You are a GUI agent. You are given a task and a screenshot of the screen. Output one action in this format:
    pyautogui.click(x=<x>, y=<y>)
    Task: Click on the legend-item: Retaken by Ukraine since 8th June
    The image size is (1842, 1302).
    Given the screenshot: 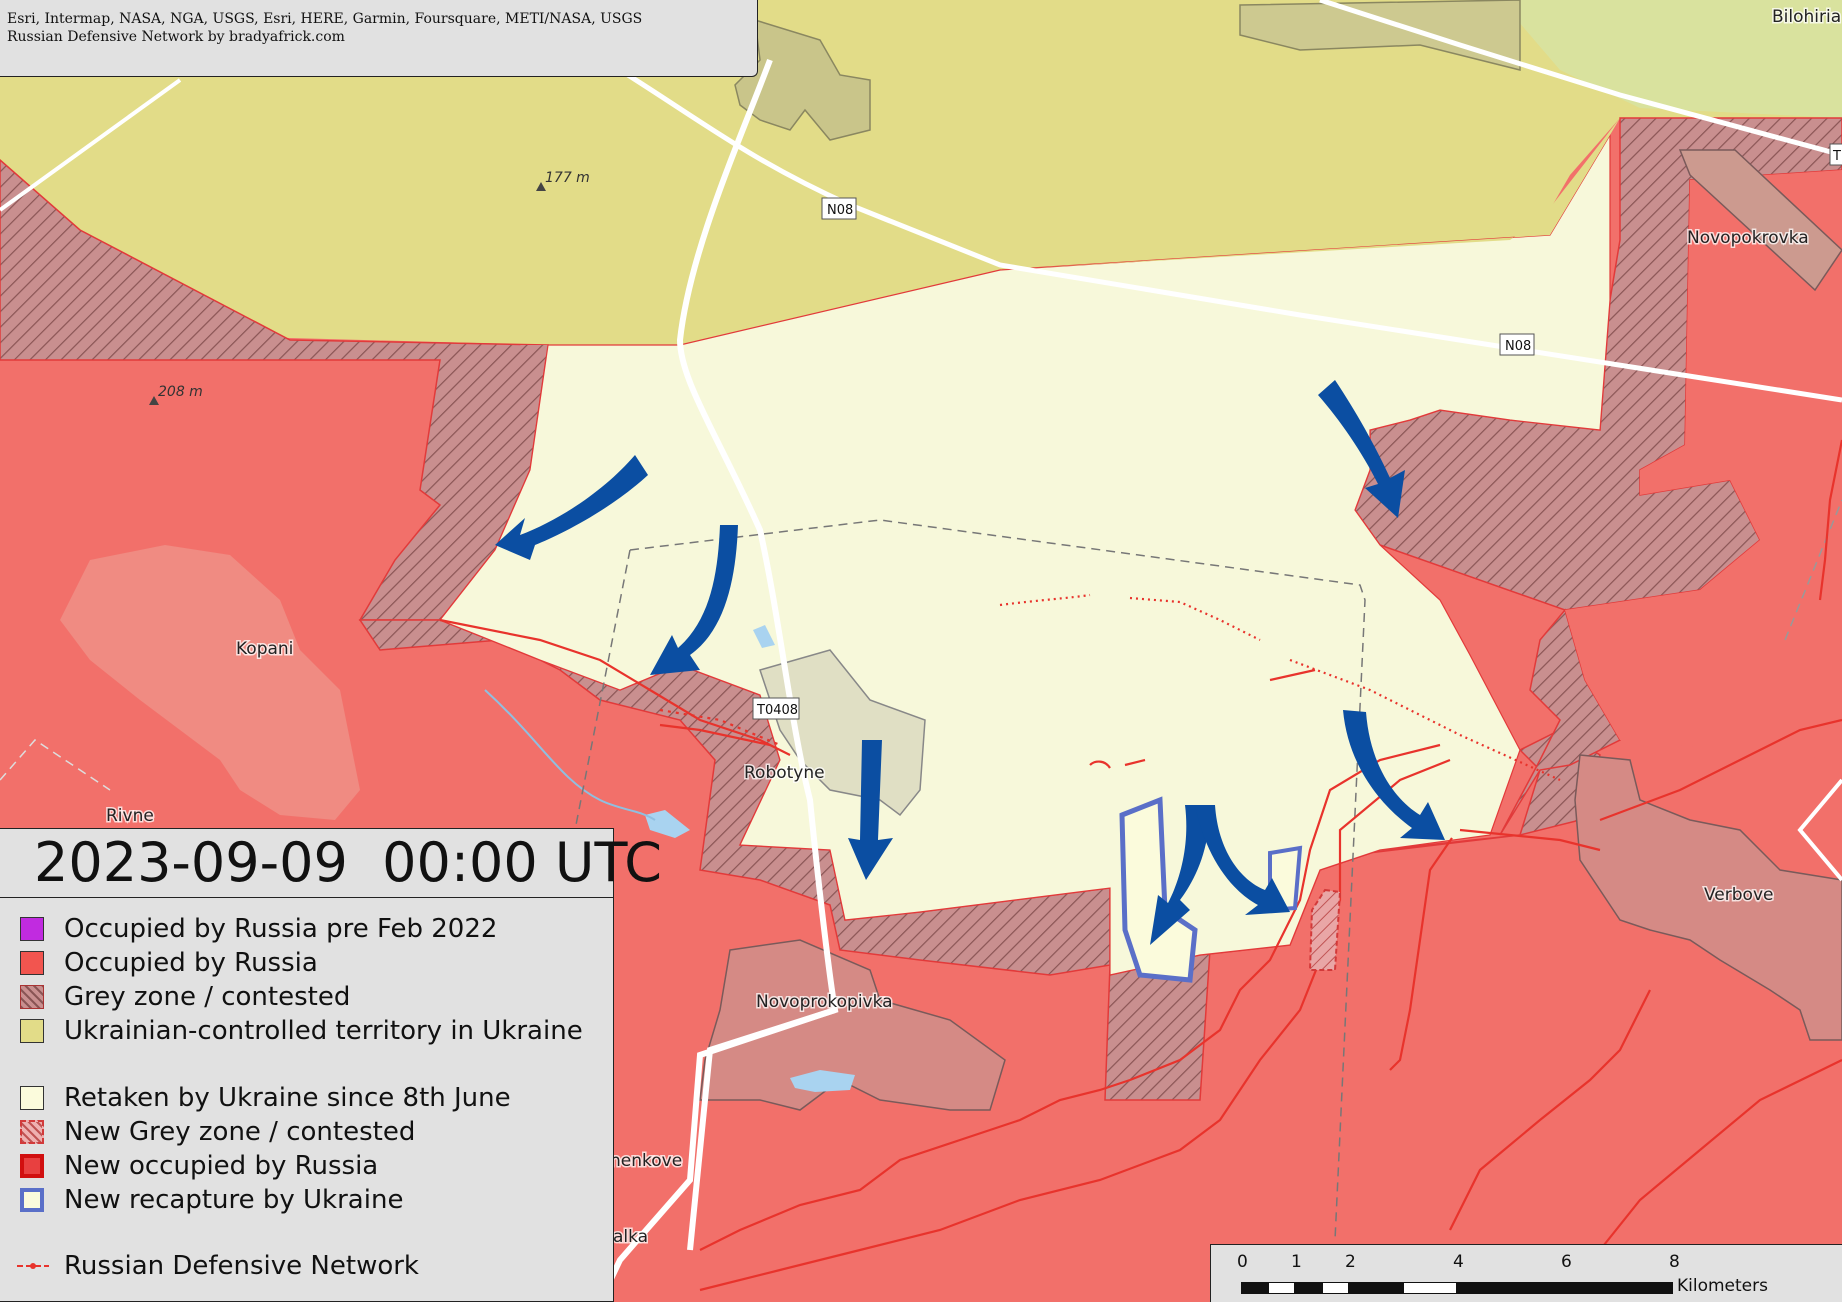 What is the action you would take?
    pyautogui.click(x=265, y=1098)
    